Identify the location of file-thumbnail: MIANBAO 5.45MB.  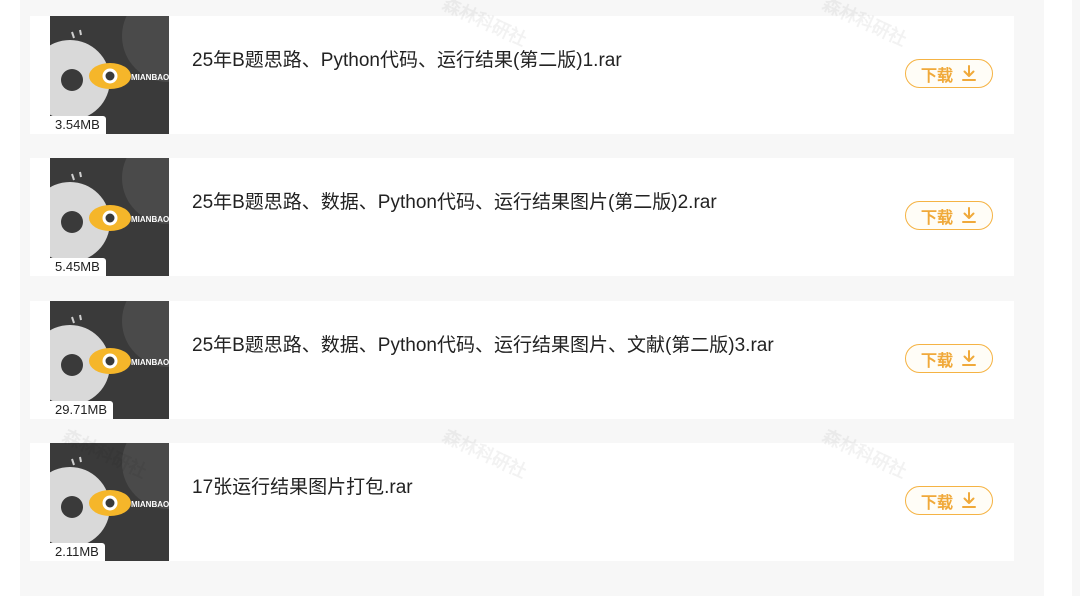
(109, 217).